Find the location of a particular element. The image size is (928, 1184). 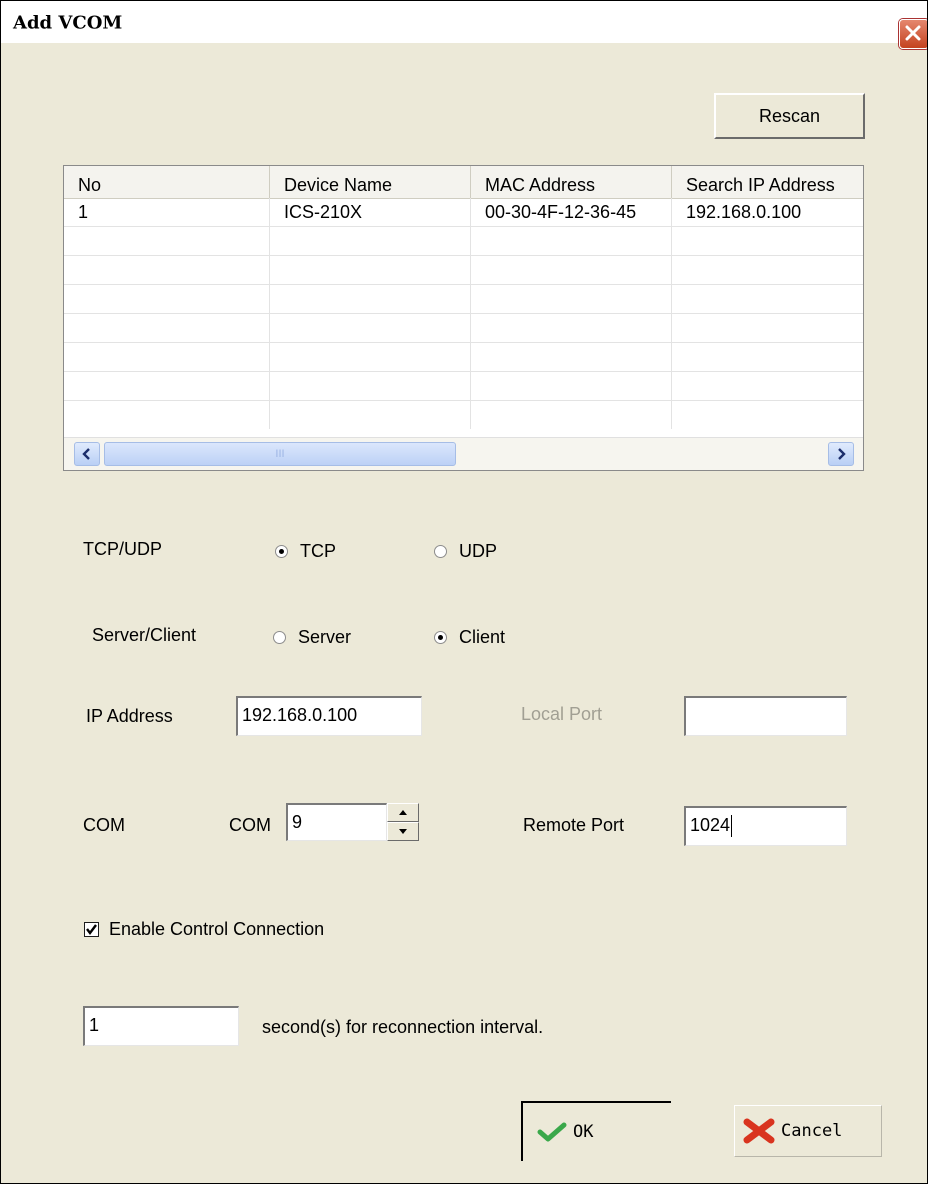

chevron-right-icon is located at coordinates (842, 454).